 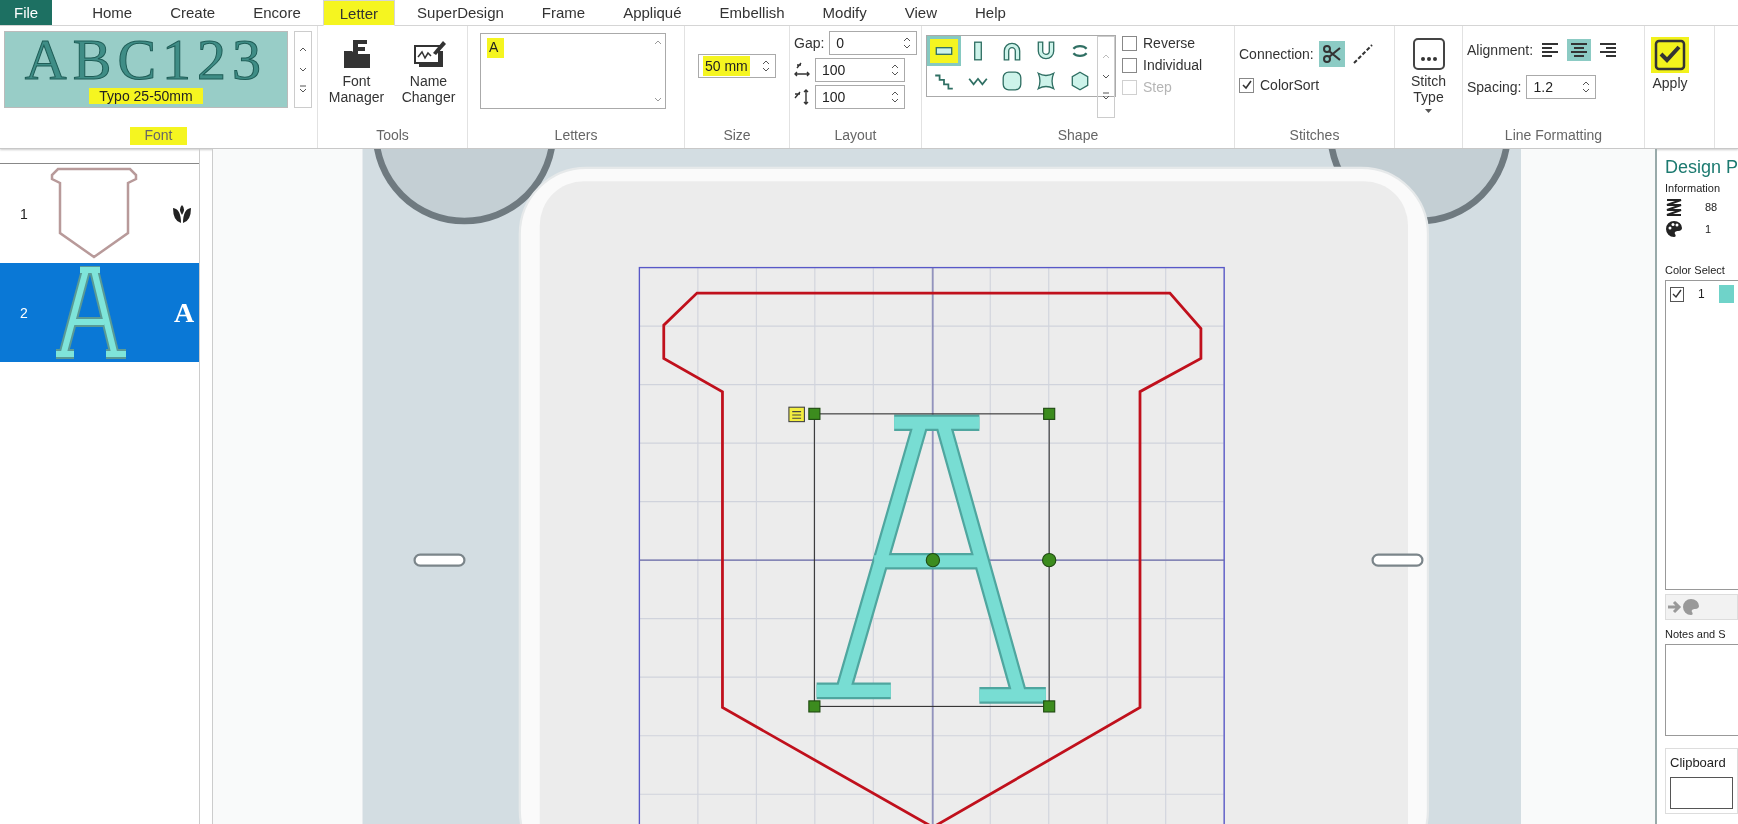 I want to click on object-list-item: 2 A, so click(x=99, y=312).